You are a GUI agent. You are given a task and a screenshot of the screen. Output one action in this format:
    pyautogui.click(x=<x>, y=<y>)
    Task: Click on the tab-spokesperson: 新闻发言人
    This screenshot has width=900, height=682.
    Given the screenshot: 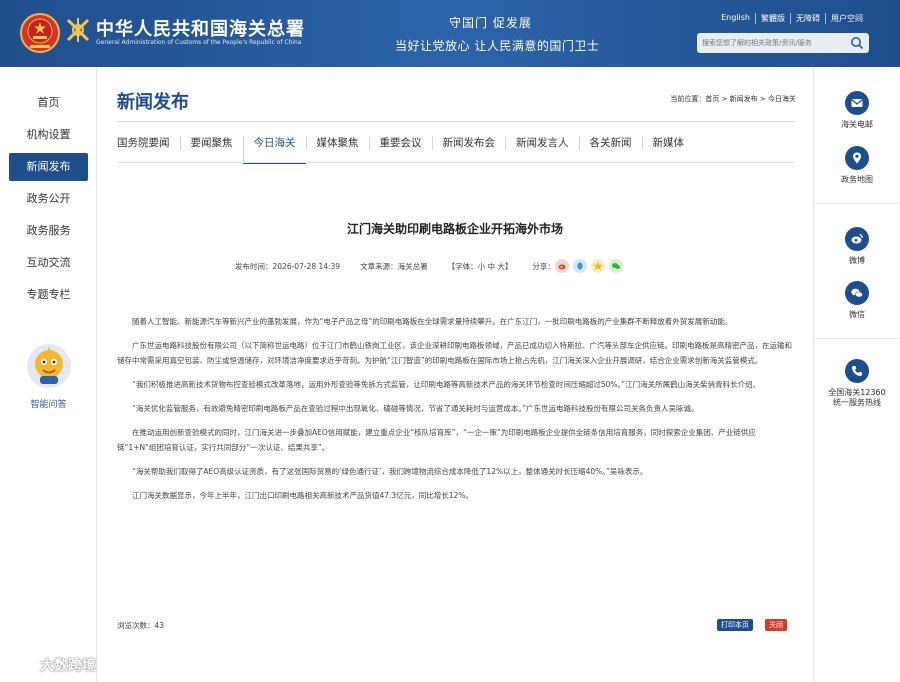 What is the action you would take?
    pyautogui.click(x=542, y=143)
    